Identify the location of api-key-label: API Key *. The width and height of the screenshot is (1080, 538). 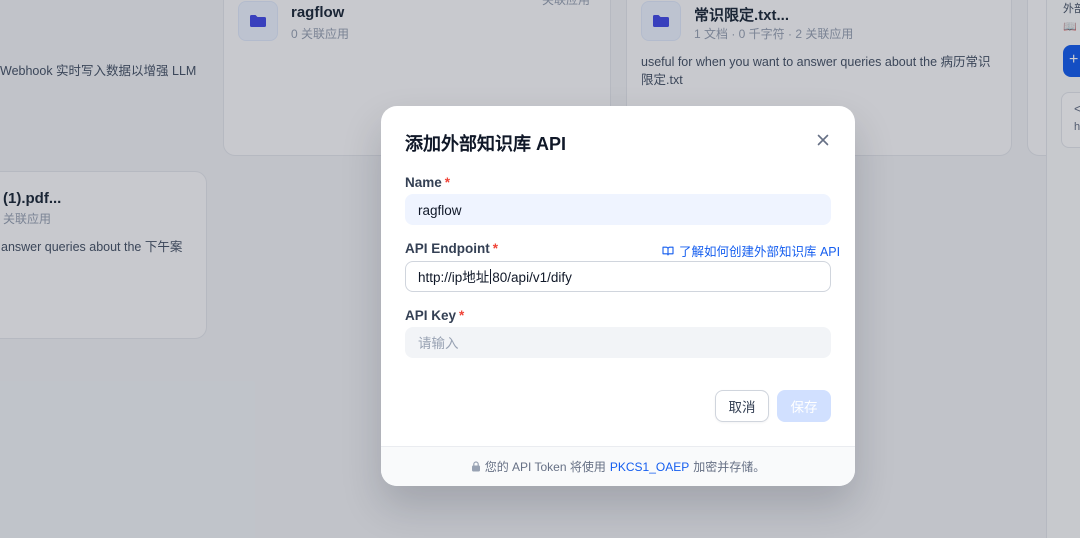
(435, 315).